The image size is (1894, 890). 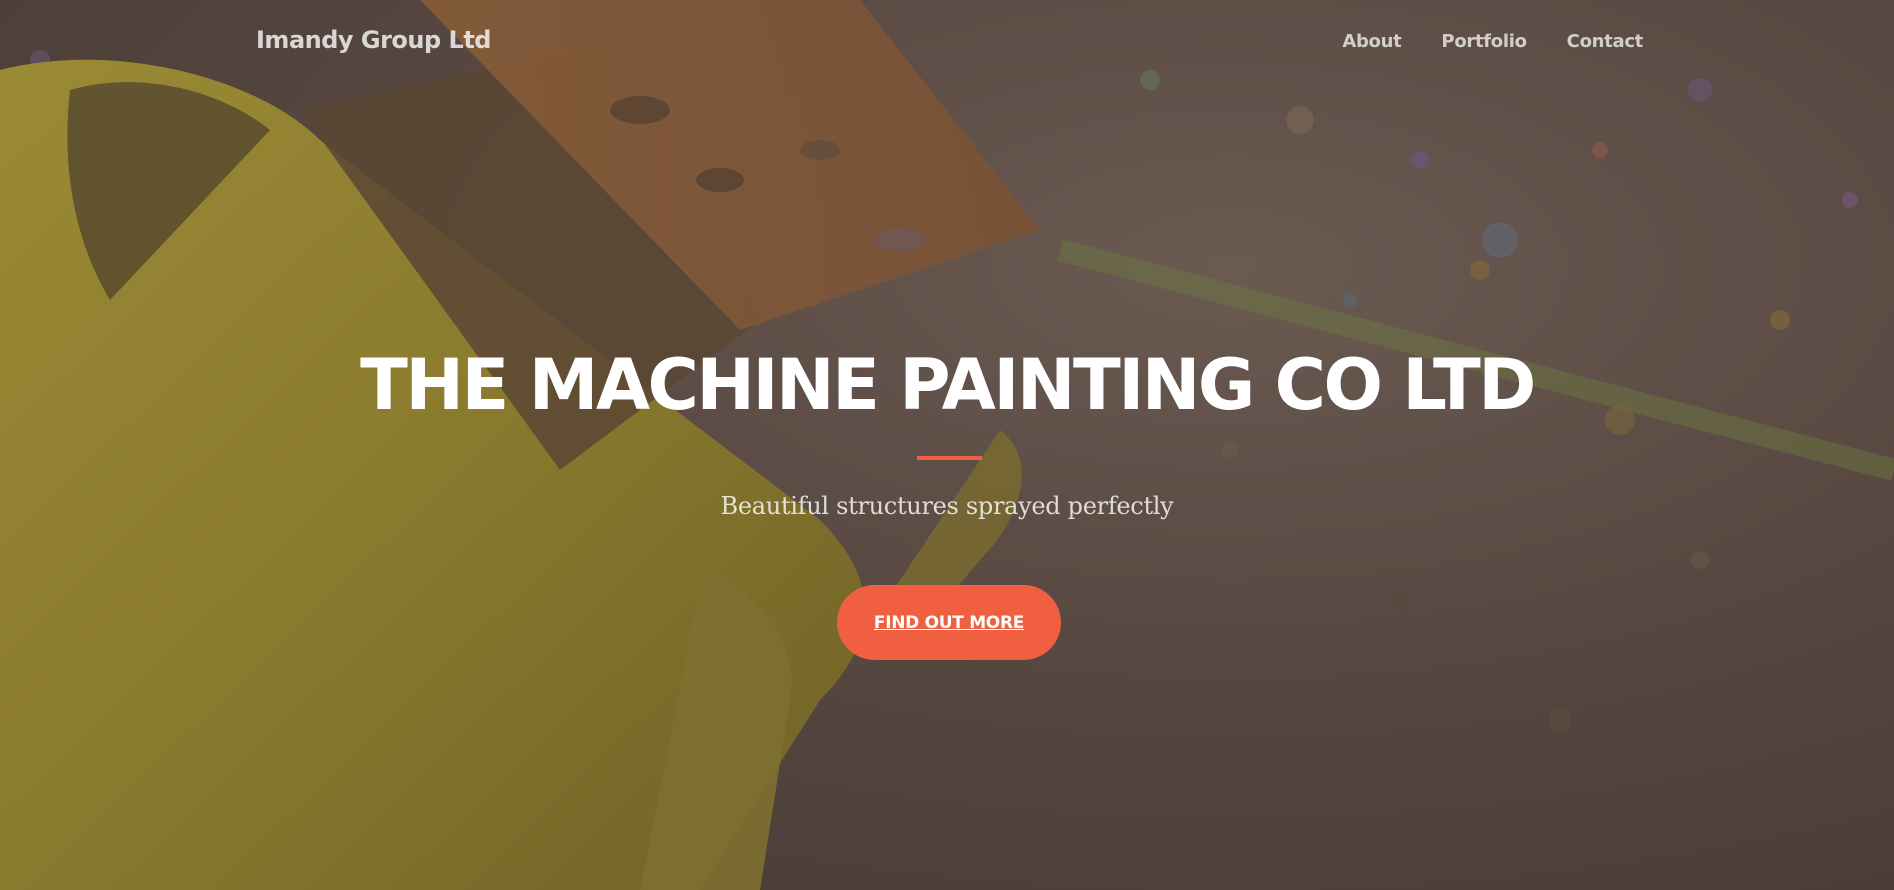 What do you see at coordinates (948, 385) in the screenshot?
I see `hero-title: THE MACHINE PAINTING CO LTD` at bounding box center [948, 385].